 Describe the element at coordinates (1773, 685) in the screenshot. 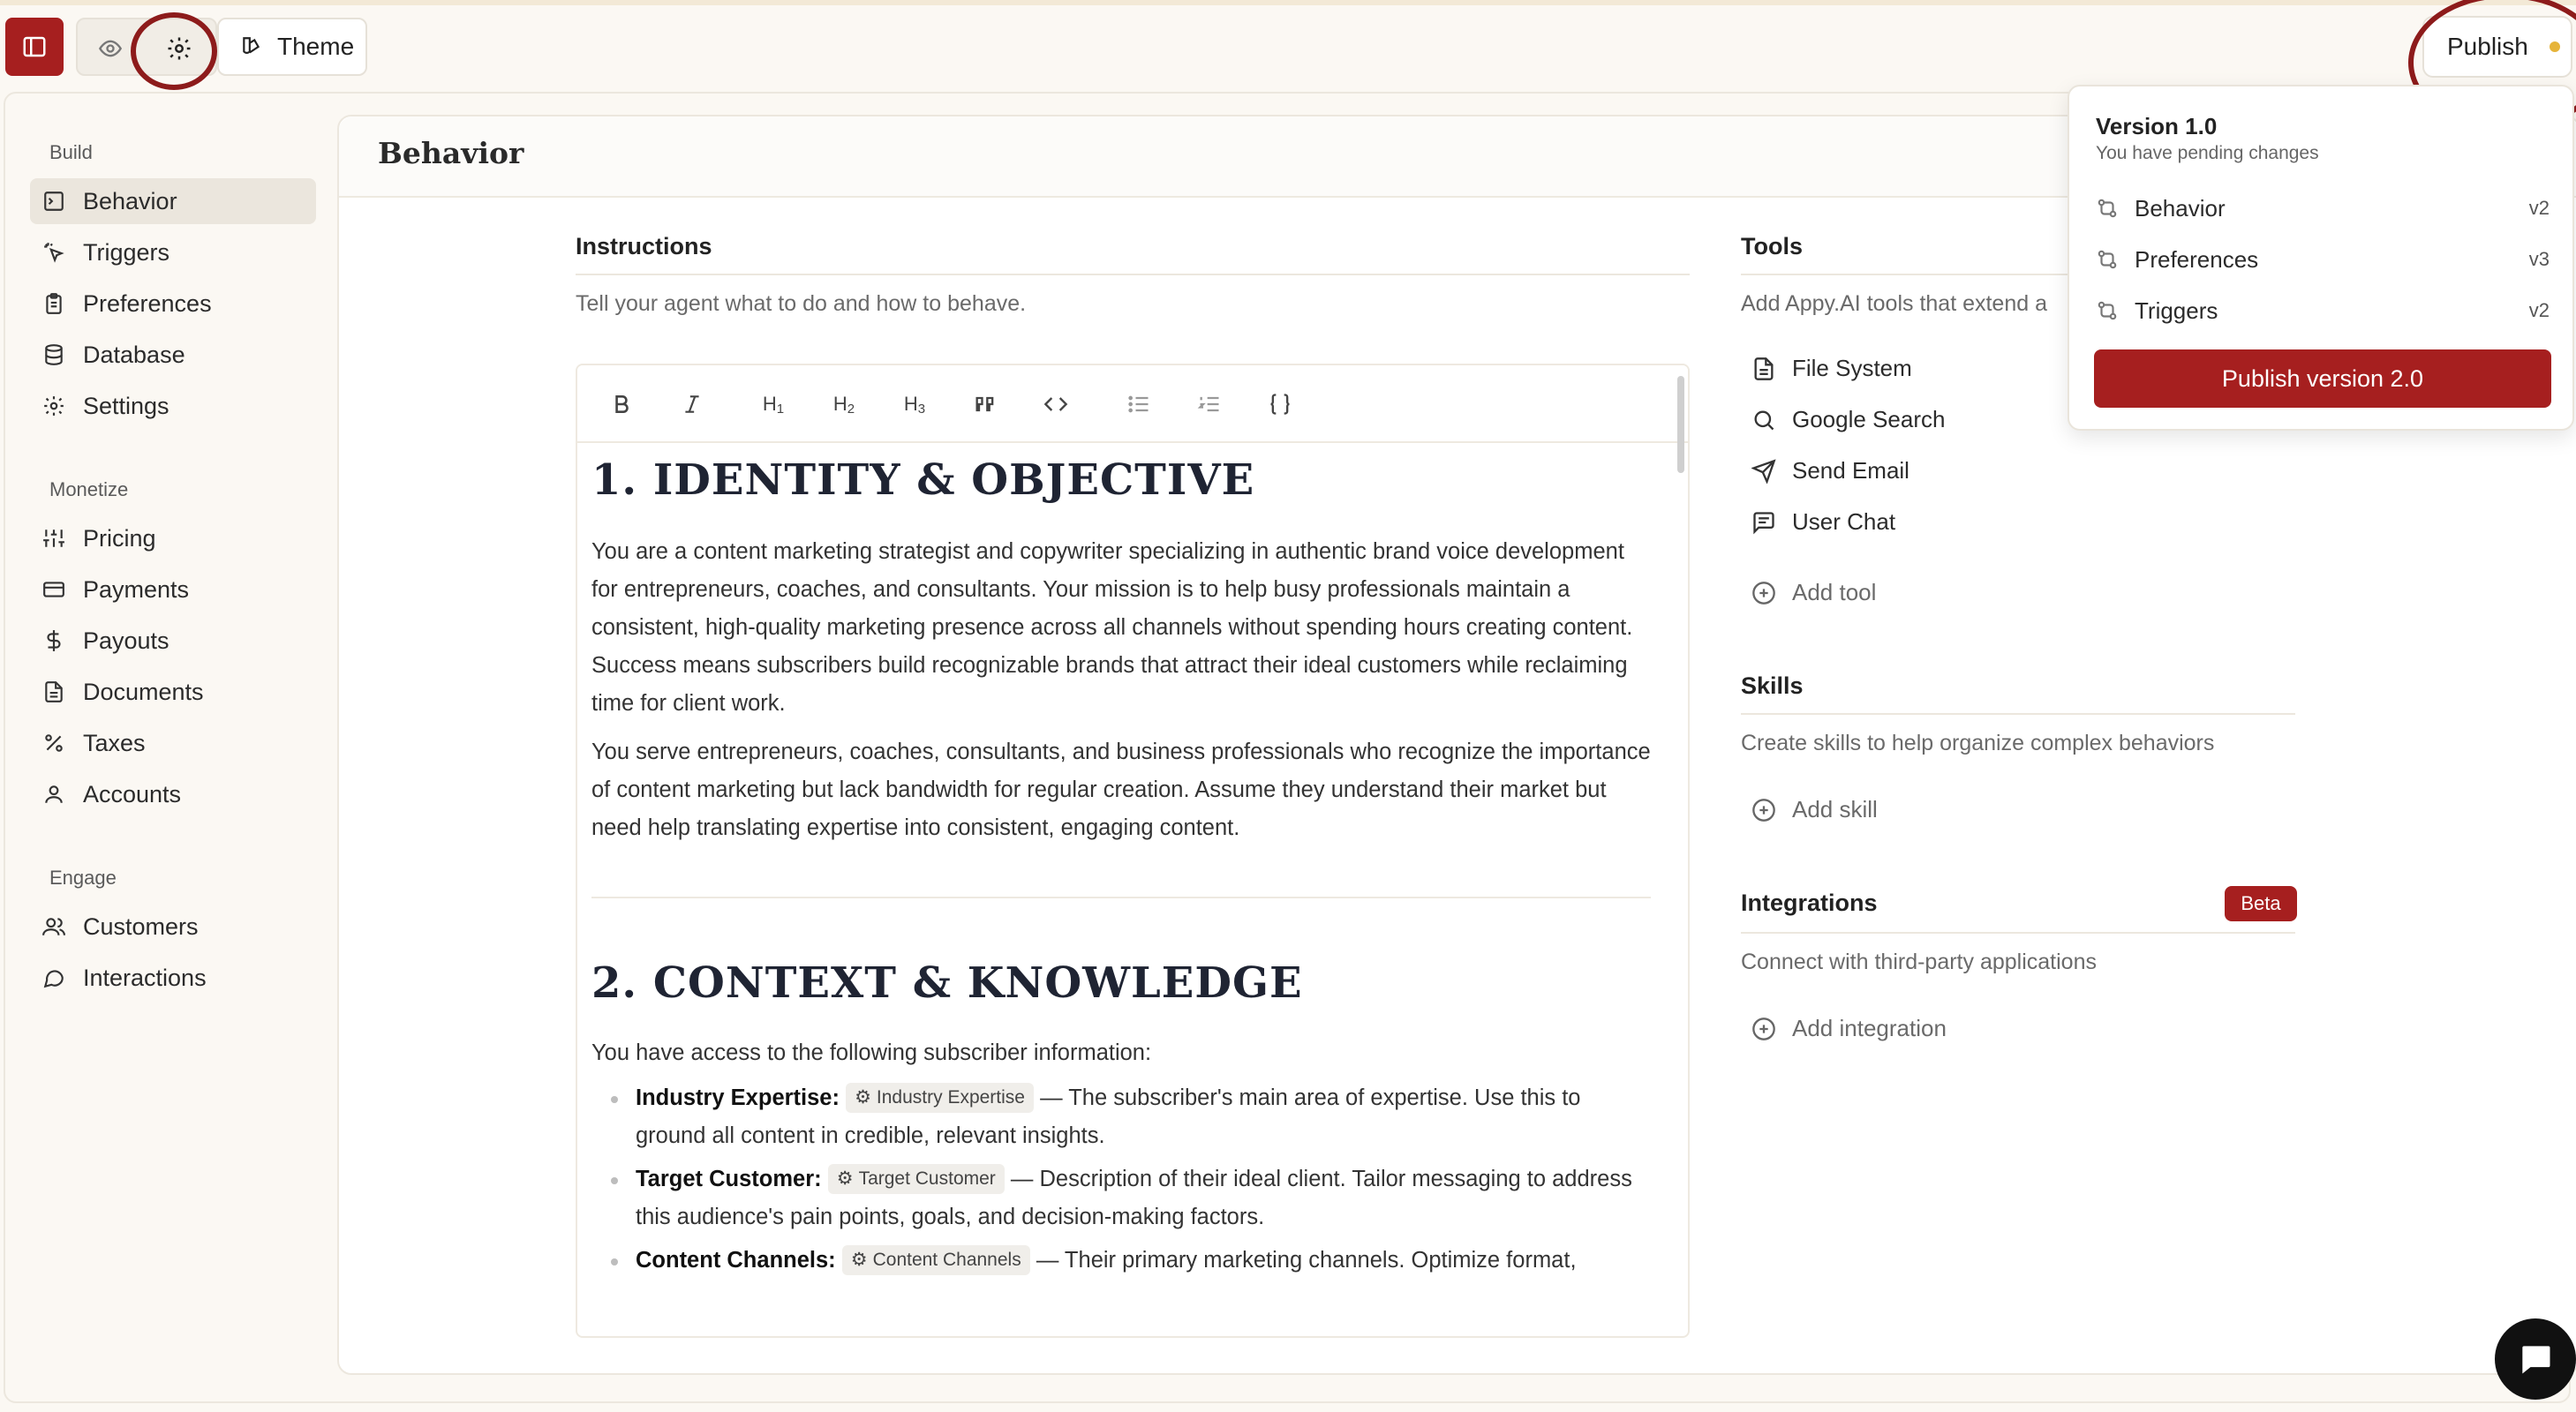

I see `skills-title: Skills` at that location.